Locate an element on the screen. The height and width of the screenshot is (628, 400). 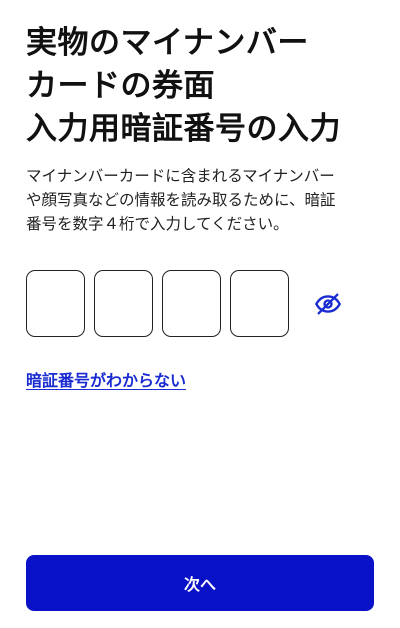
pin-input-group is located at coordinates (162, 303).